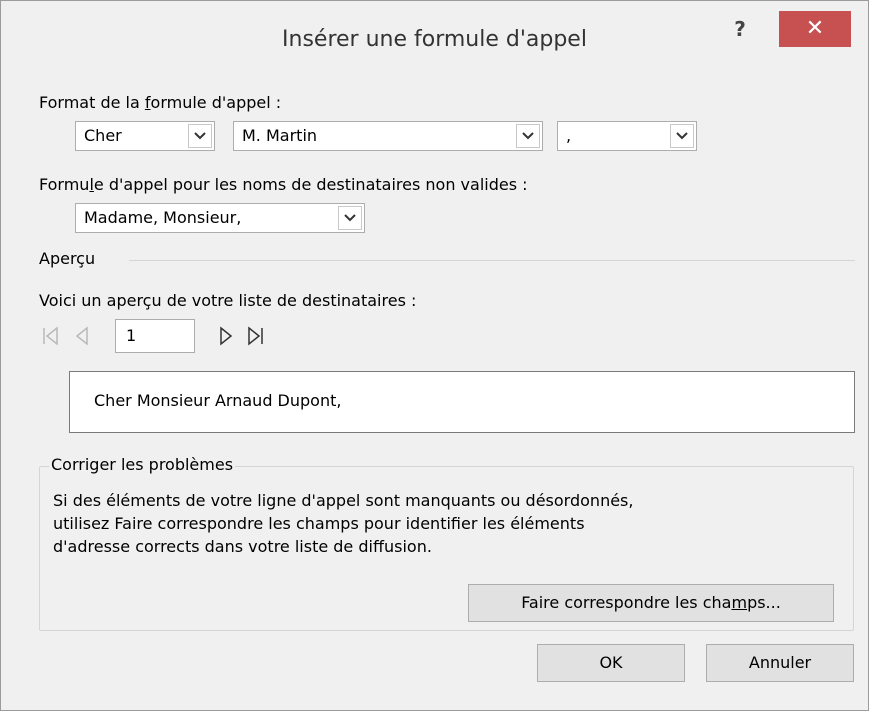  What do you see at coordinates (131, 335) in the screenshot?
I see `record-number-value: 1` at bounding box center [131, 335].